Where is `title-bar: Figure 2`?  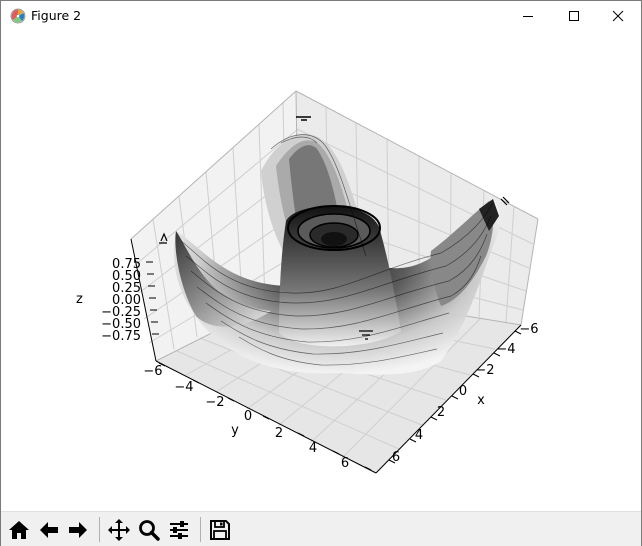 title-bar: Figure 2 is located at coordinates (321, 16).